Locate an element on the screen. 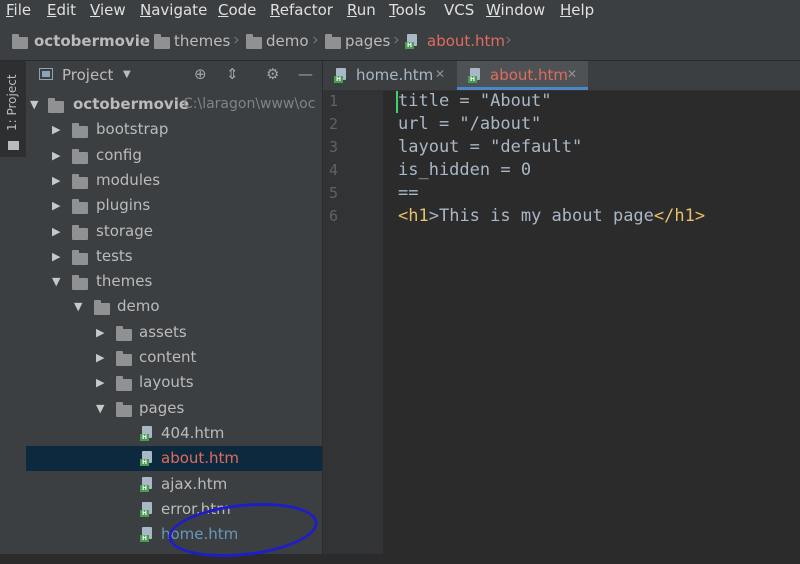 The image size is (800, 564). code-line: is_hidden = 0 is located at coordinates (464, 170).